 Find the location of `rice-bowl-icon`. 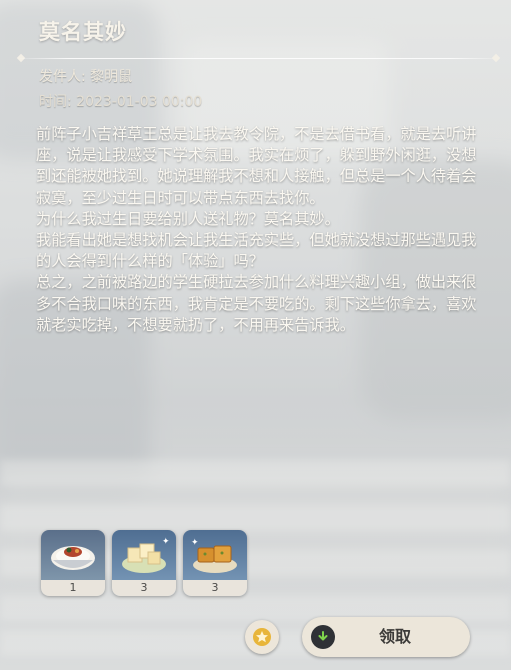

rice-bowl-icon is located at coordinates (73, 558).